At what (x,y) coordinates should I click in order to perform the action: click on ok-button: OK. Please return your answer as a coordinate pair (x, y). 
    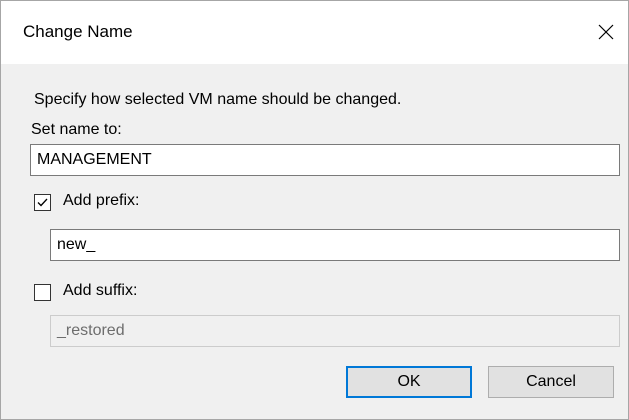
    Looking at the image, I should click on (409, 382).